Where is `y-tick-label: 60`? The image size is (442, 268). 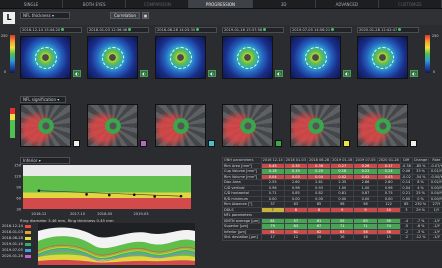
y-tick-label: 60 is located at coordinates (18, 198).